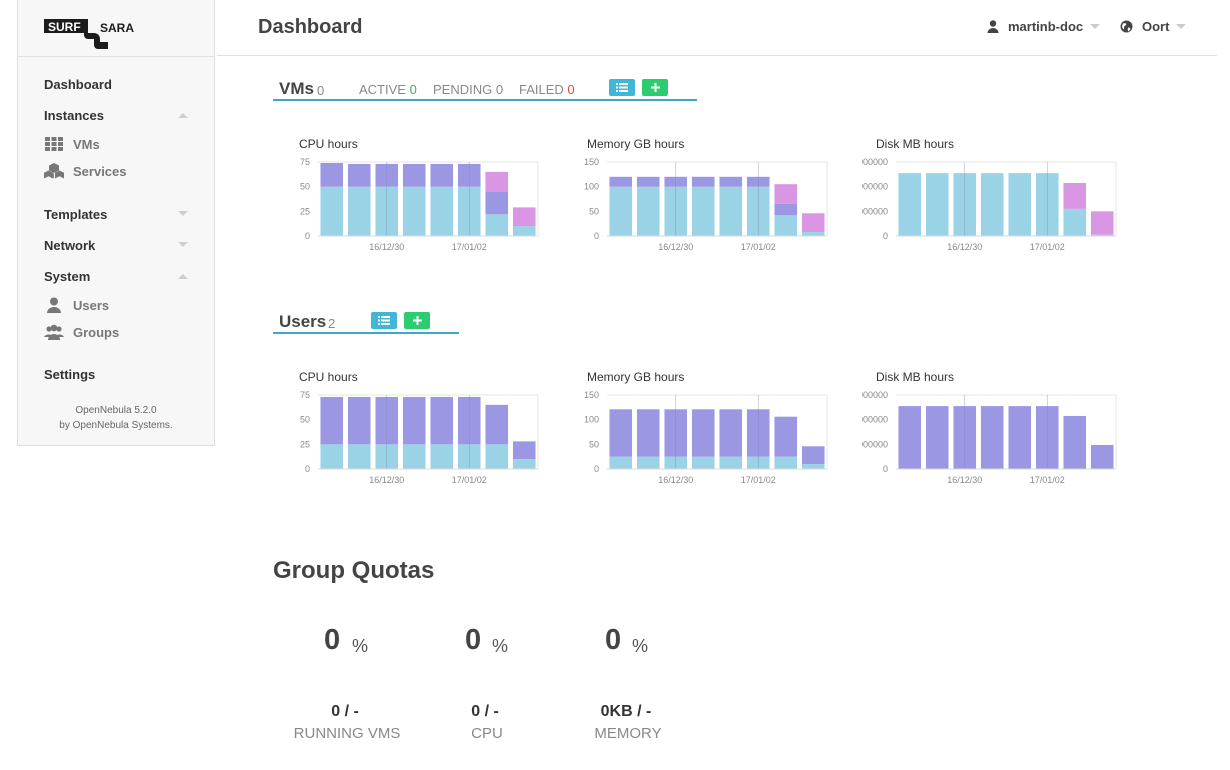  Describe the element at coordinates (655, 87) in the screenshot. I see `vms-add-button` at that location.